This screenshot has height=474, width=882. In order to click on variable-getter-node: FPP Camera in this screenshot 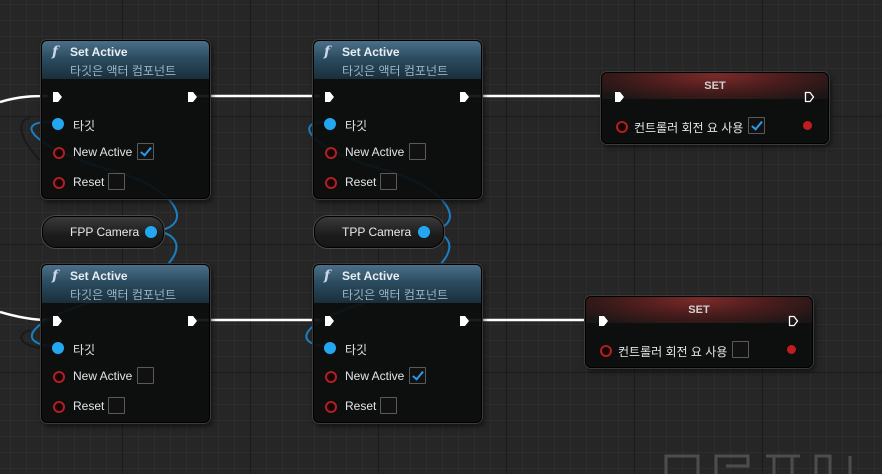, I will do `click(103, 232)`.